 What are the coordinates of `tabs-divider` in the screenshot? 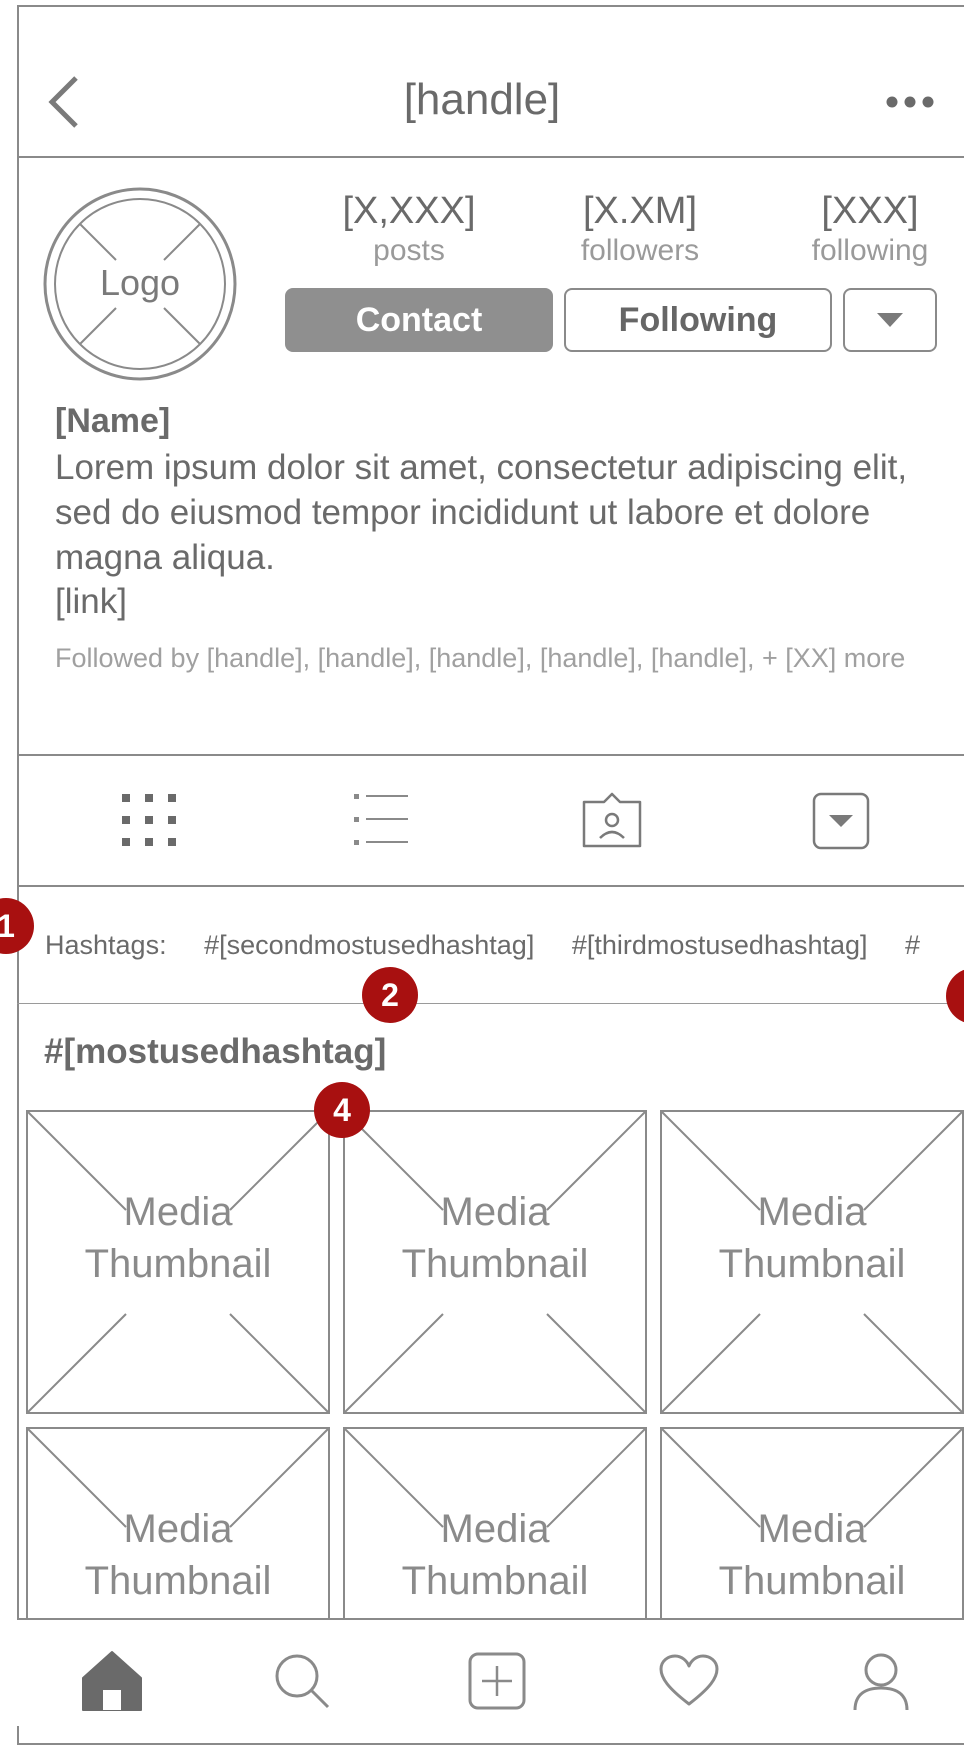 It's located at (490, 886).